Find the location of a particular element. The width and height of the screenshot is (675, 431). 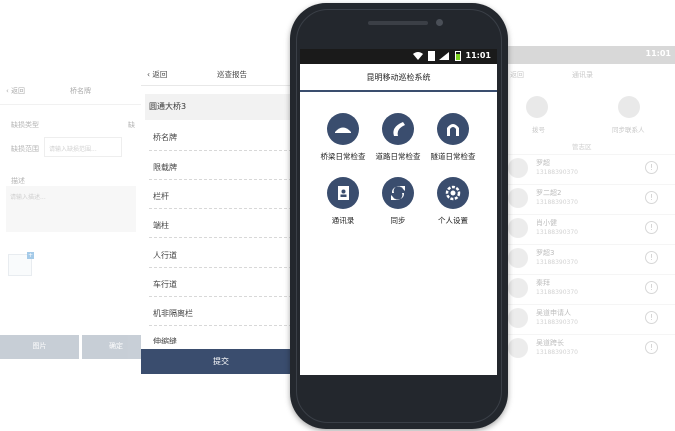

tunnel-icon is located at coordinates (453, 129).